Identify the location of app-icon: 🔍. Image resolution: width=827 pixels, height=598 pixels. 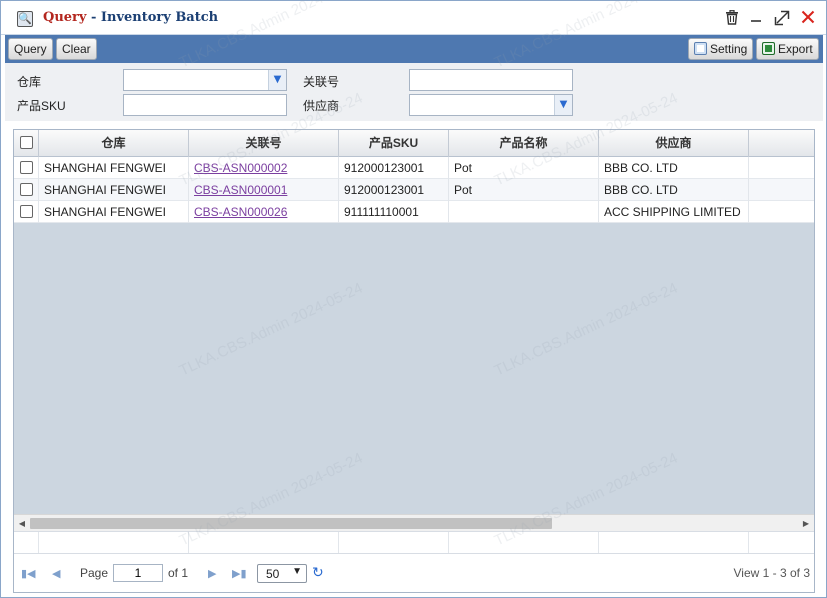
(25, 19).